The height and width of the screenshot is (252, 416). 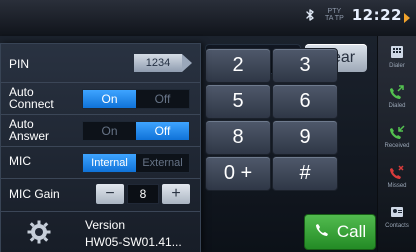 What do you see at coordinates (305, 65) in the screenshot?
I see `key-3: 3` at bounding box center [305, 65].